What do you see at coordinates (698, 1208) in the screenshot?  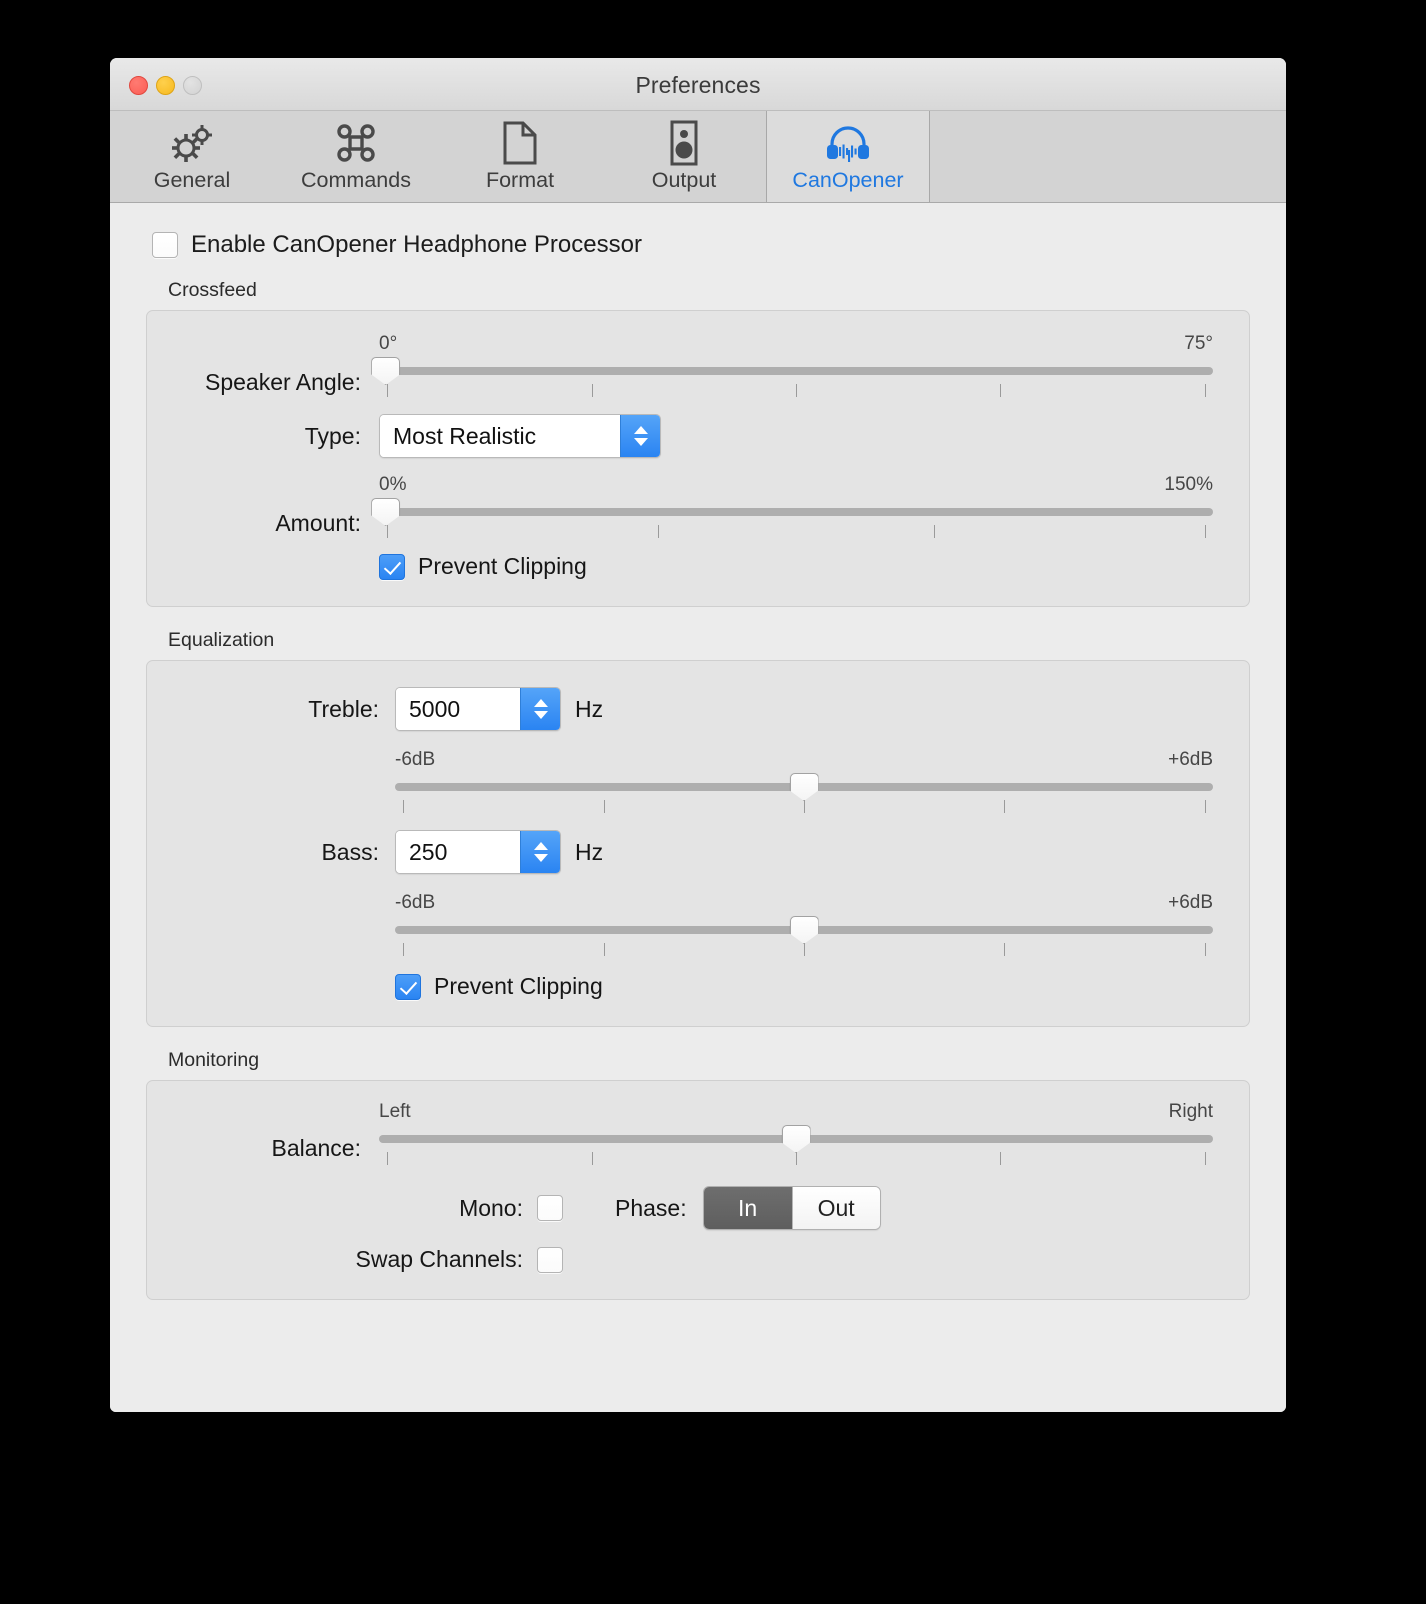 I see `mono-phase-row: Mono: Phase: In Out` at bounding box center [698, 1208].